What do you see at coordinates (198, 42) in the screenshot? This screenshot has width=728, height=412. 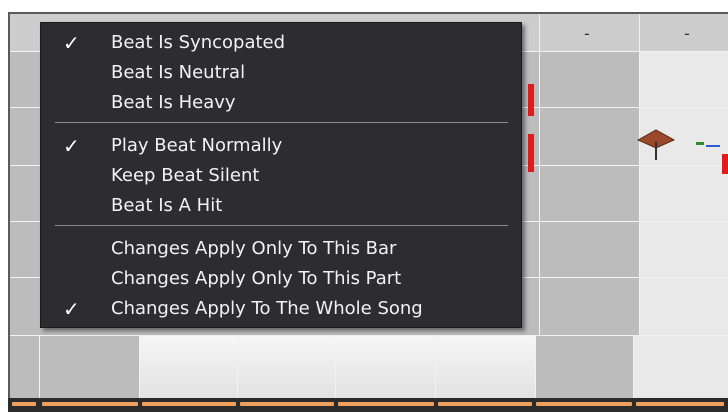 I see `menu-item-label: Beat Is Syncopated` at bounding box center [198, 42].